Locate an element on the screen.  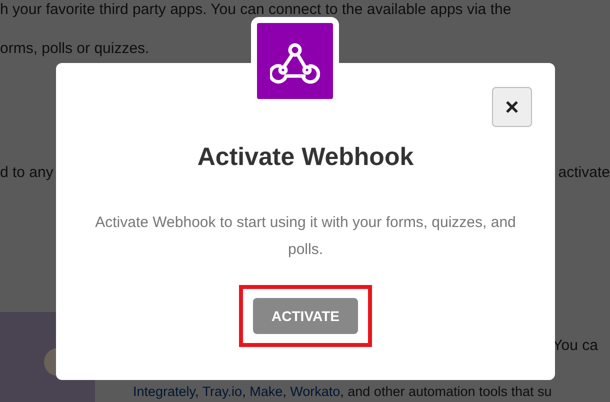
dialog-title: Activate Webhook is located at coordinates (305, 157).